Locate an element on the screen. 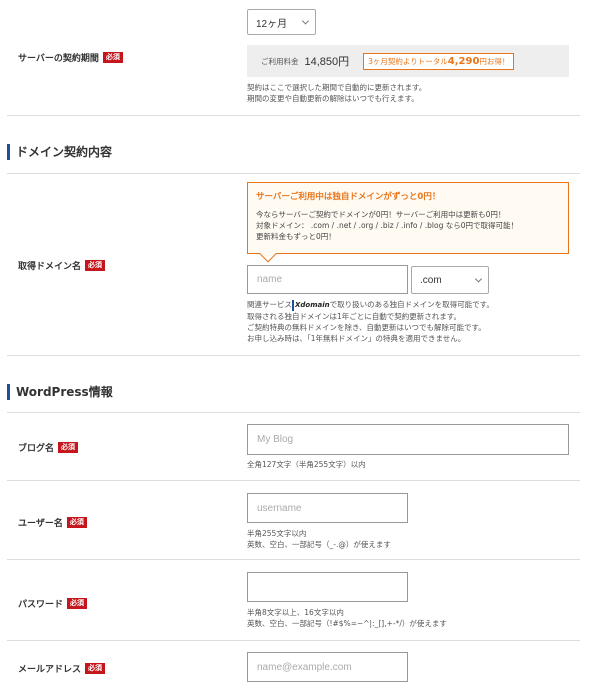  email-label-text: メールアドレス is located at coordinates (50, 670).